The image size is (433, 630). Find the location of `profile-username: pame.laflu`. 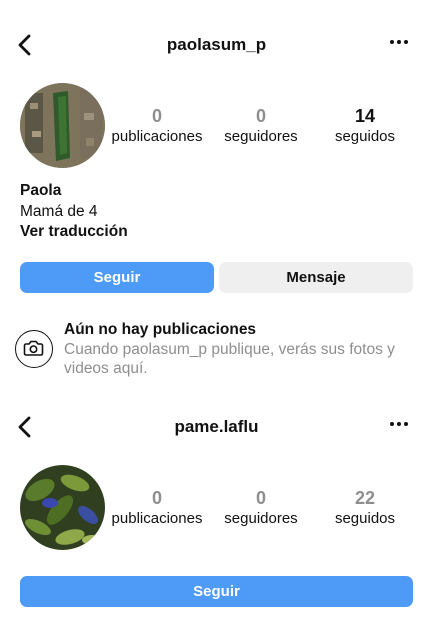

profile-username: pame.laflu is located at coordinates (216, 426).